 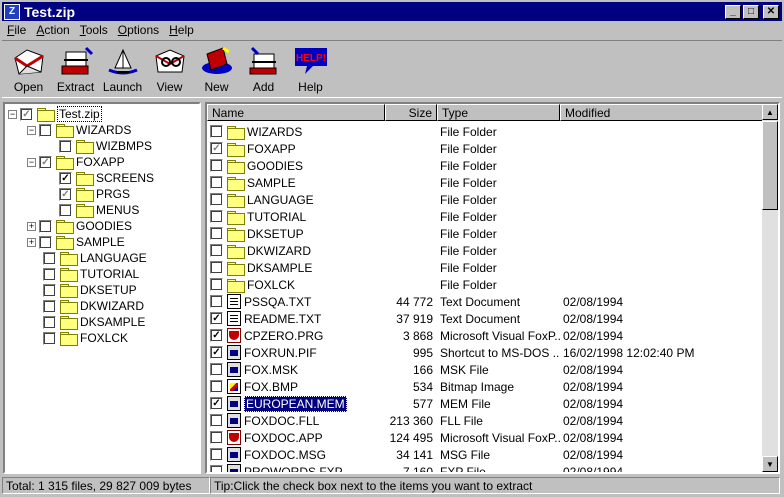 What do you see at coordinates (122, 69) in the screenshot?
I see `launch-button: Launch` at bounding box center [122, 69].